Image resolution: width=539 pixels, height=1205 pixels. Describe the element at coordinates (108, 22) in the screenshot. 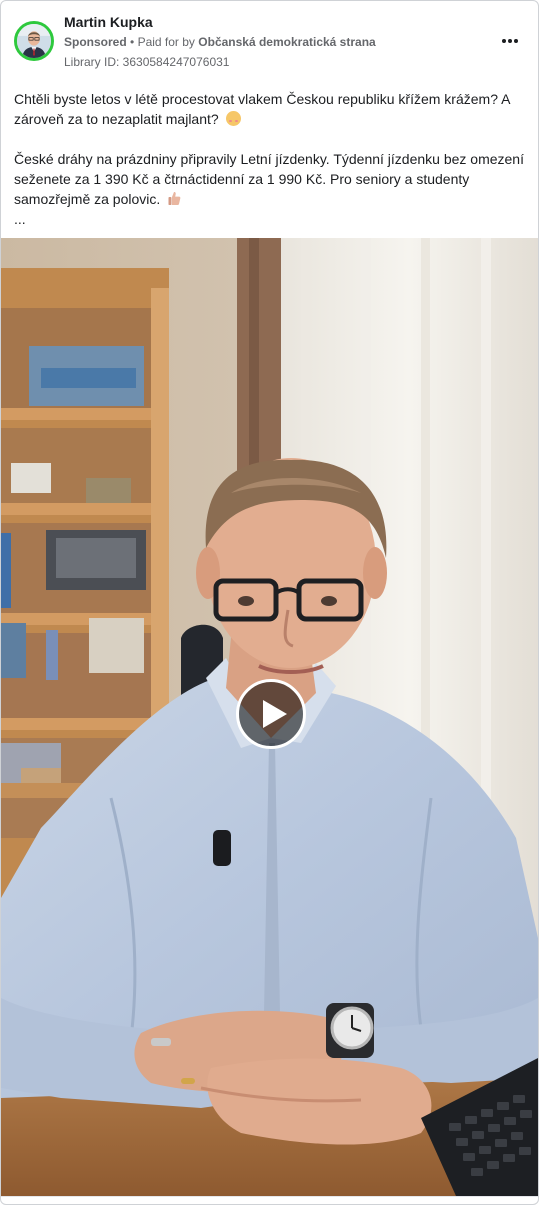

I see `author-name: Martin Kupka` at that location.